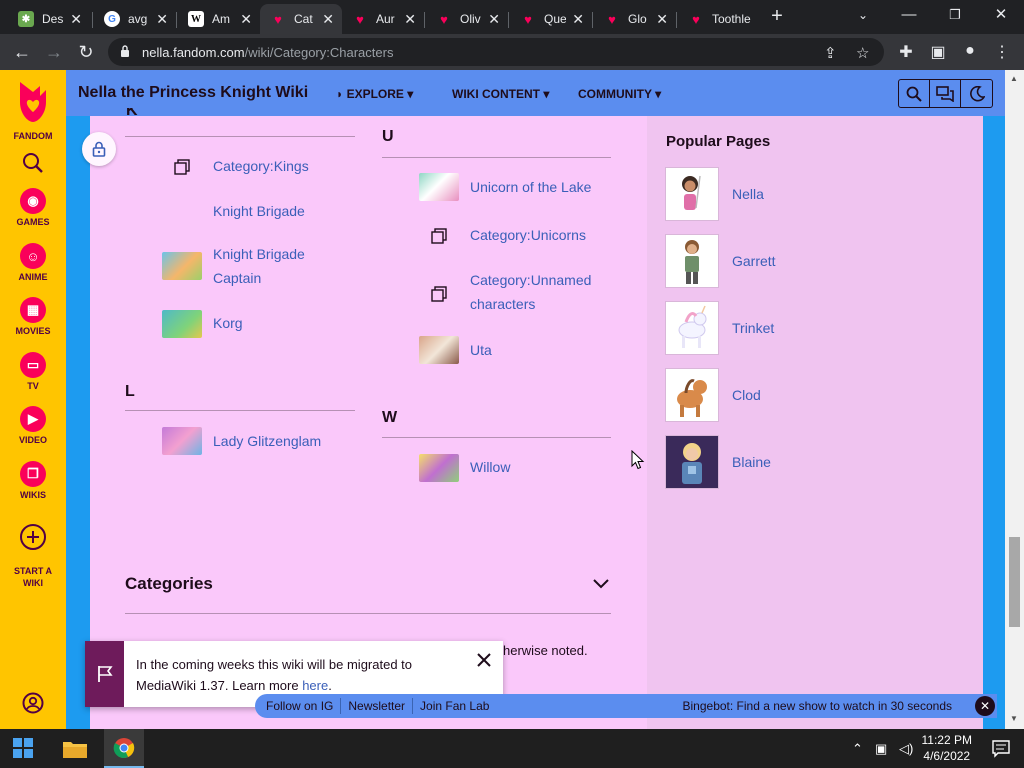  I want to click on chrome-taskbar-button, so click(124, 748).